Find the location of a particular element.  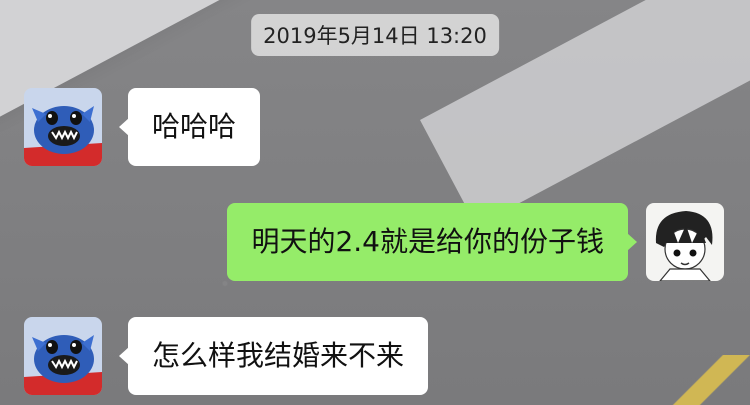

incoming-message-bubble: 哈哈哈 is located at coordinates (189, 127).